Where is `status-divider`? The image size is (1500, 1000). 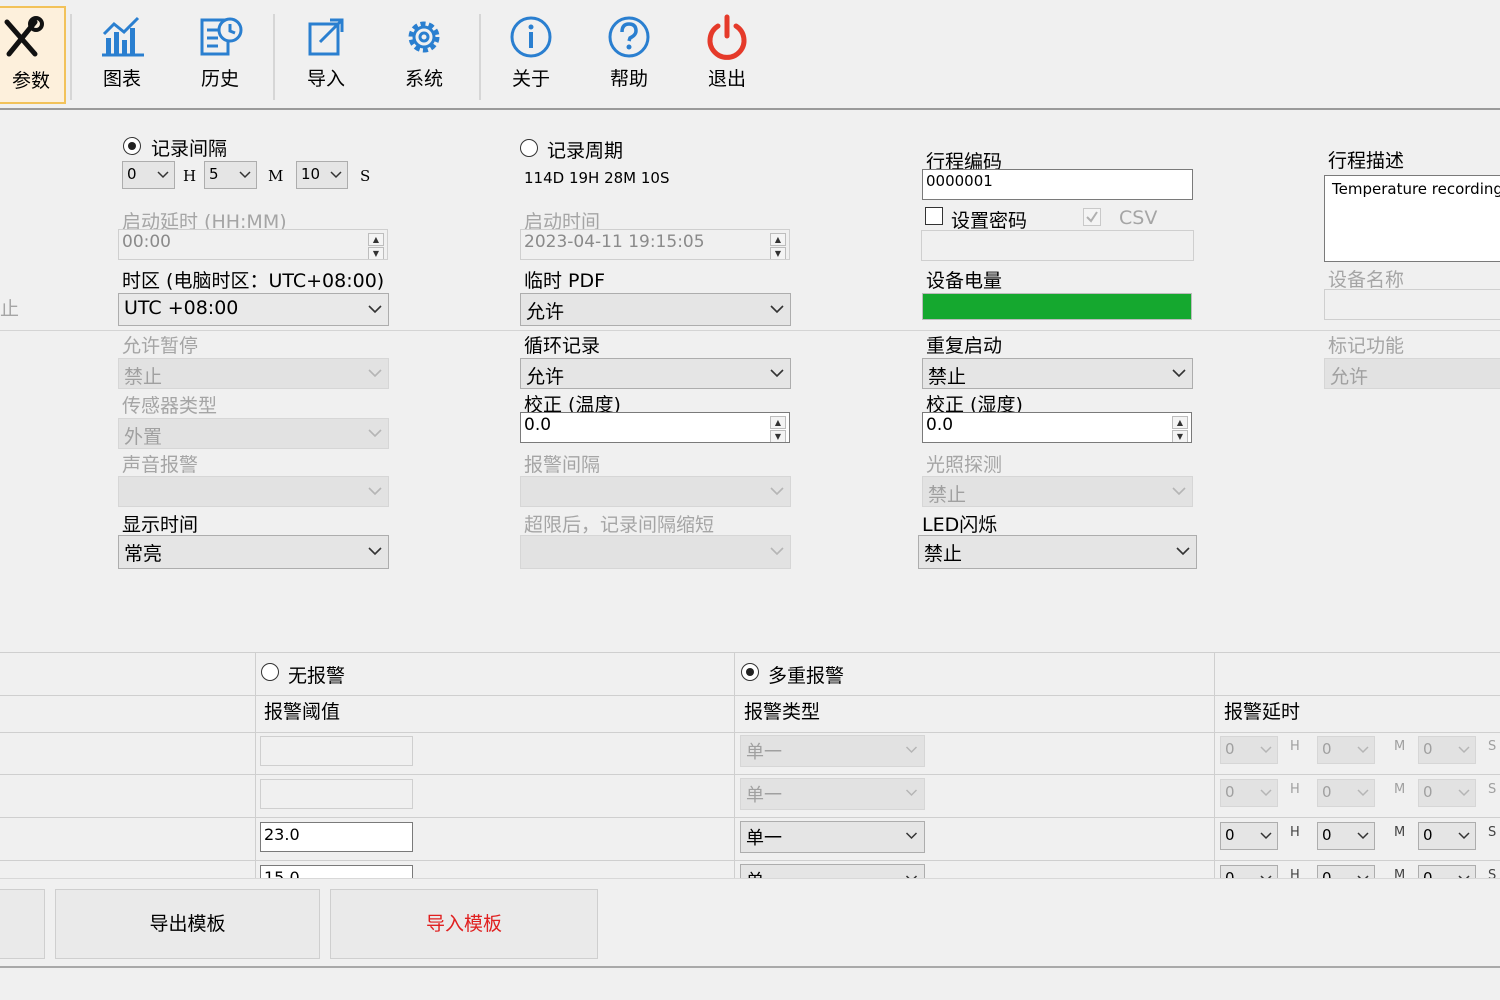
status-divider is located at coordinates (750, 967).